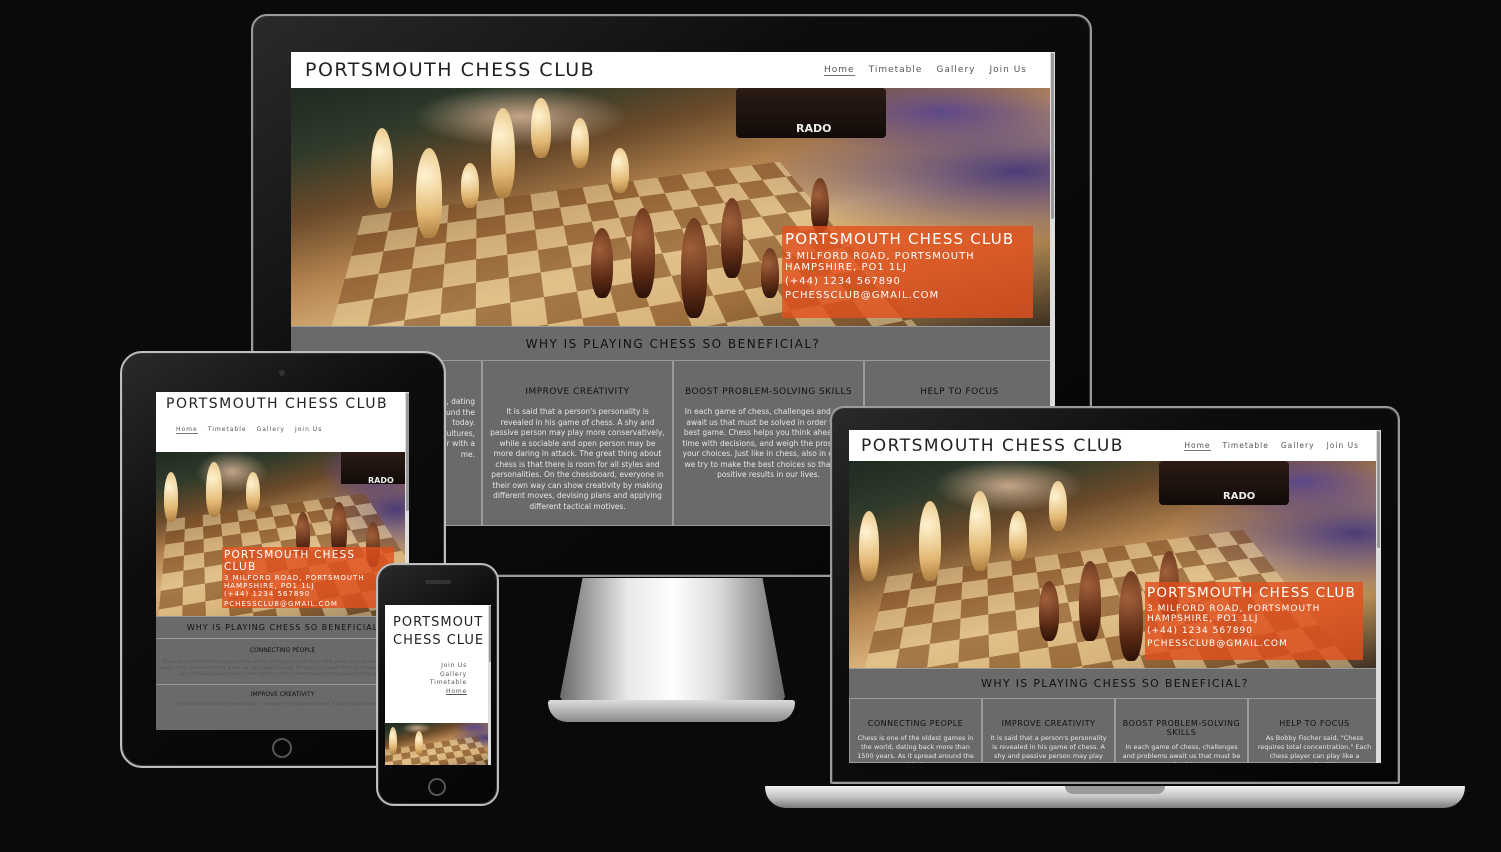 The height and width of the screenshot is (852, 1501). I want to click on phone-scrollbar, so click(489, 685).